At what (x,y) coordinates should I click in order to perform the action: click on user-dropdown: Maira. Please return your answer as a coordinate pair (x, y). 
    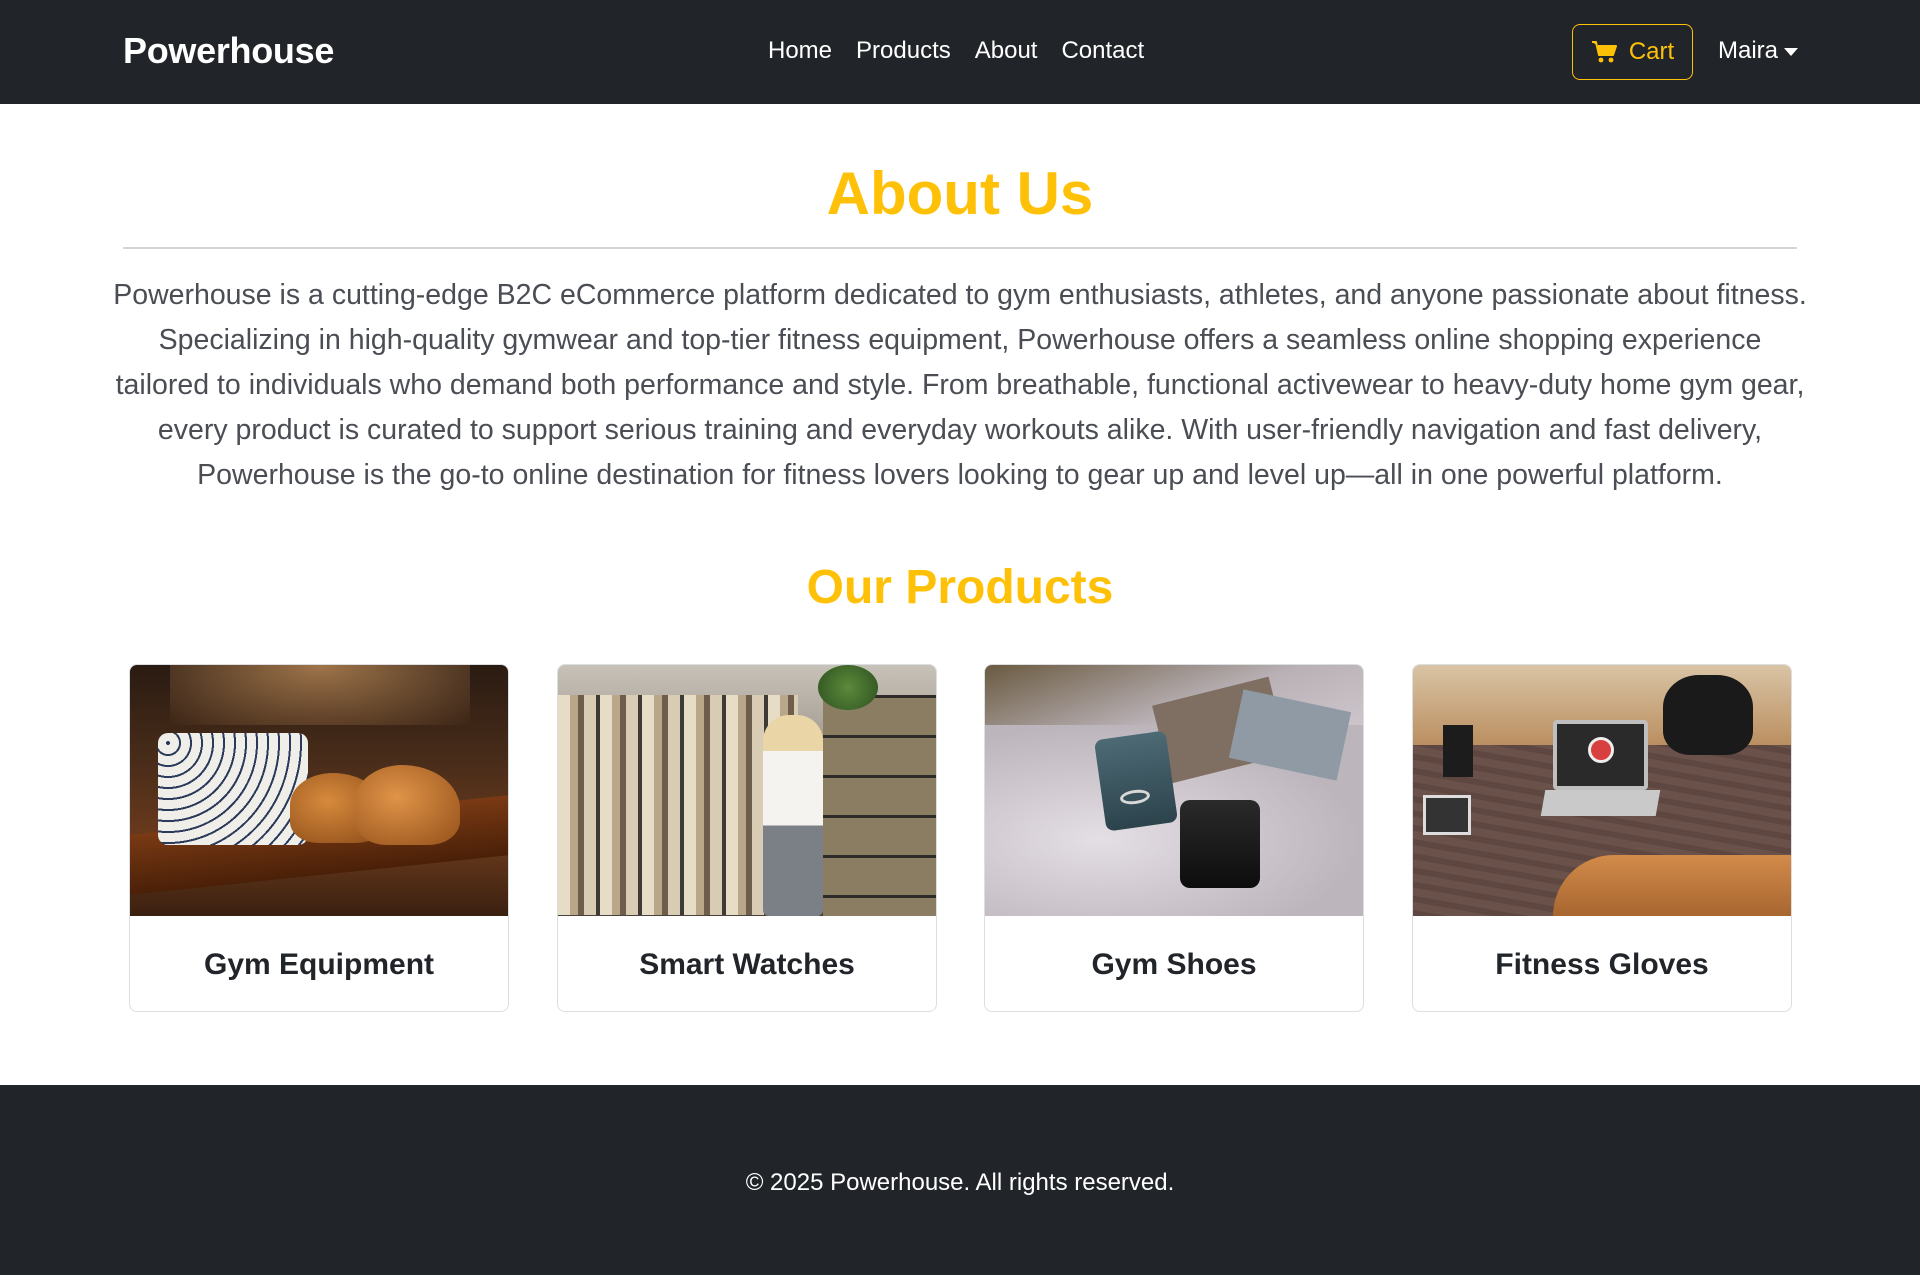
    Looking at the image, I should click on (1758, 51).